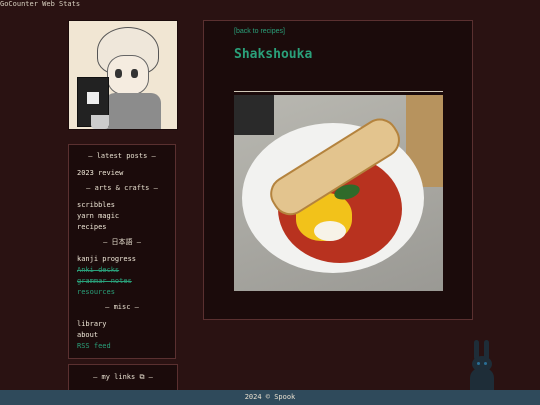 This screenshot has height=405, width=540. I want to click on footer-text: 2024 © Spook, so click(270, 397).